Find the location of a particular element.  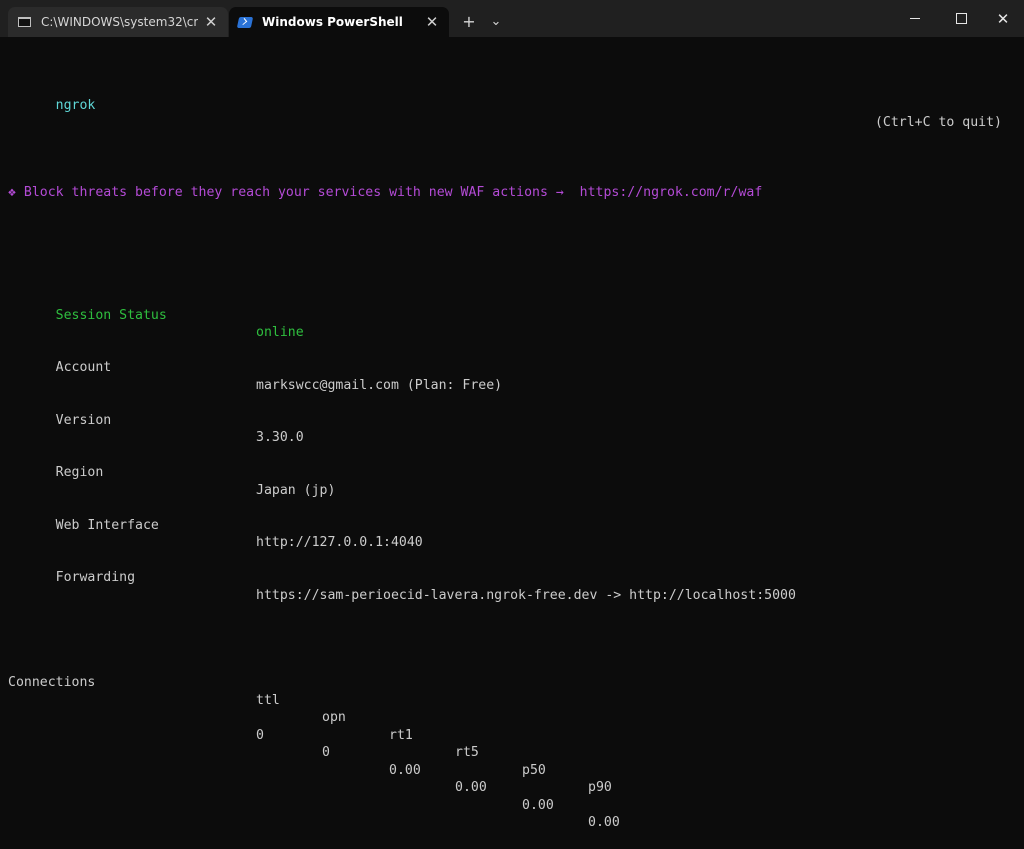

tab-powershell: Windows PowerShell ✕ is located at coordinates (339, 22).